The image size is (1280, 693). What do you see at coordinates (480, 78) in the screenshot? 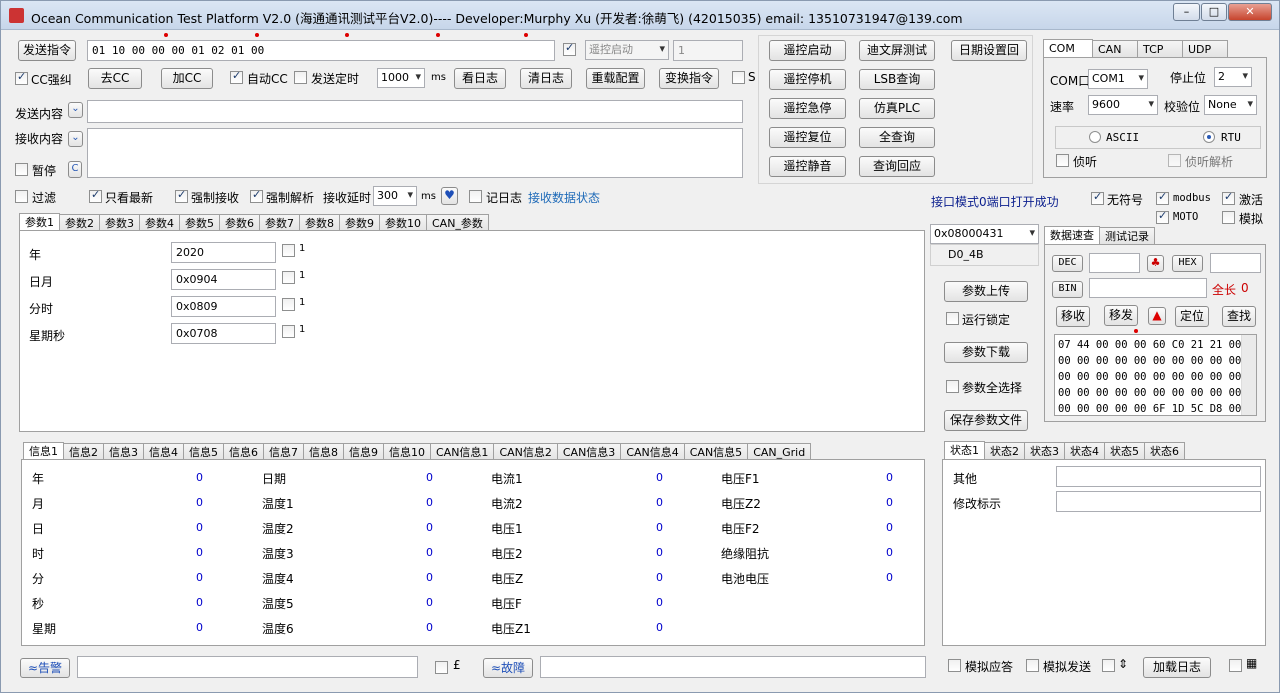
I see `view-log-button: 看日志` at bounding box center [480, 78].